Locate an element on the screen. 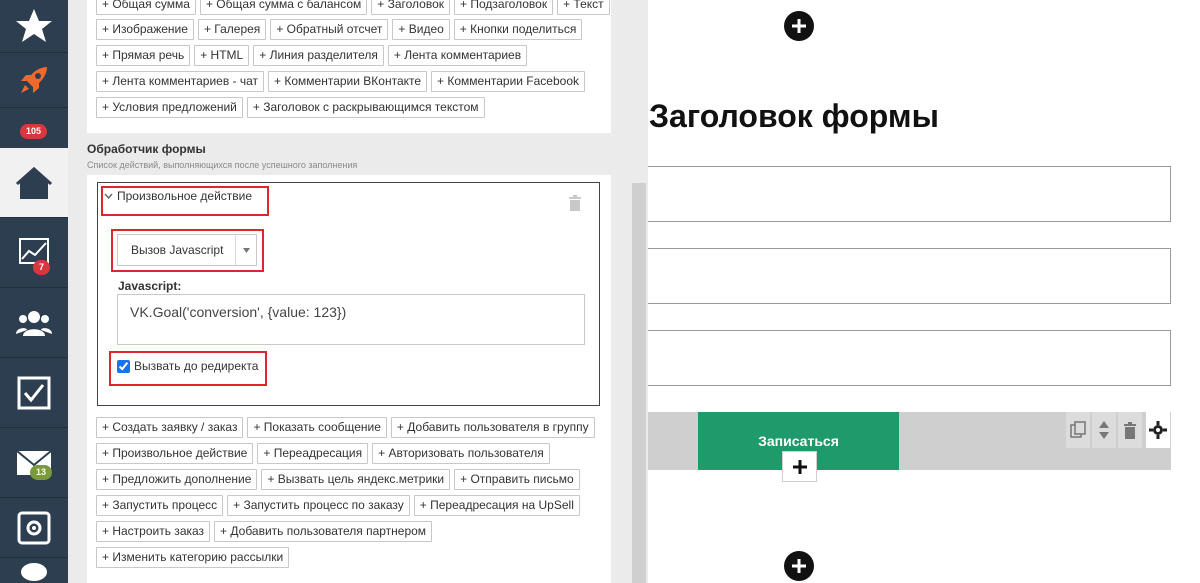 The image size is (1200, 583). add-image-button: + Изображение is located at coordinates (145, 29).